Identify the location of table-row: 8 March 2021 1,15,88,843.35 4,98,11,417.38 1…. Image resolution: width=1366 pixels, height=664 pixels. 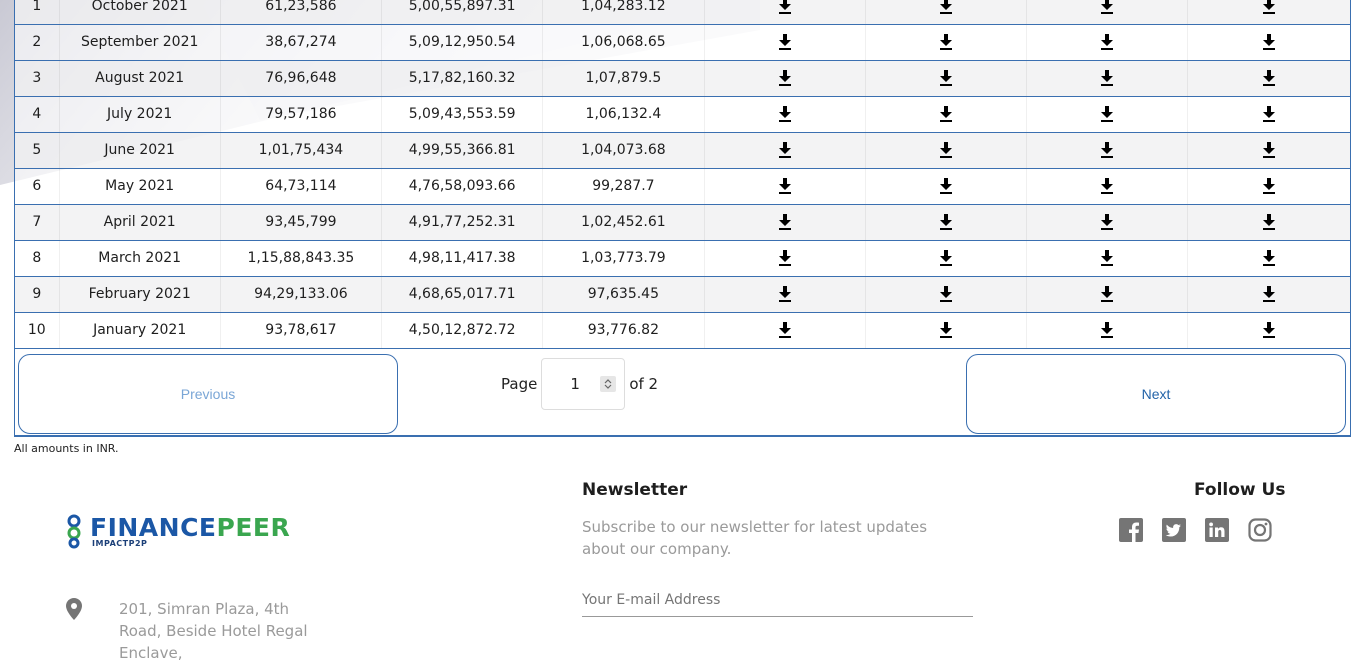
(682, 258).